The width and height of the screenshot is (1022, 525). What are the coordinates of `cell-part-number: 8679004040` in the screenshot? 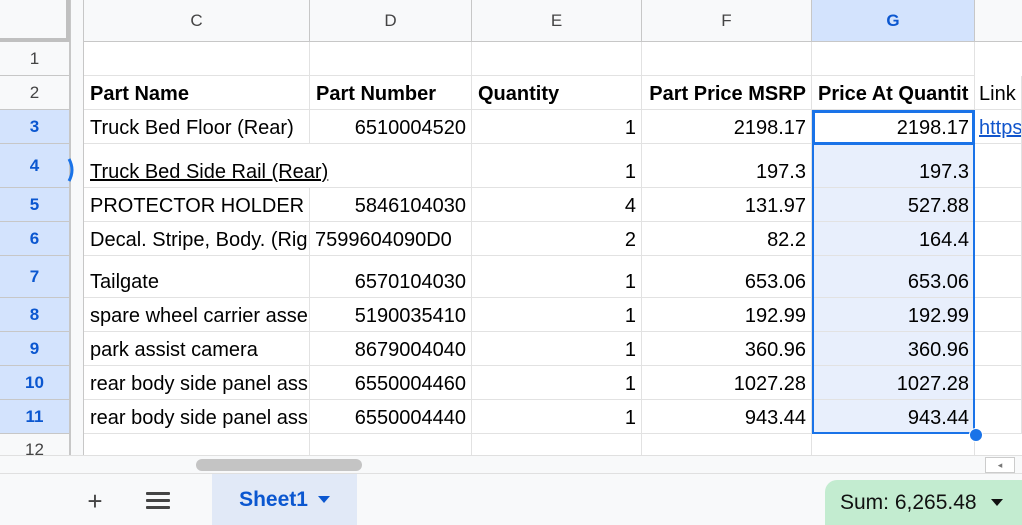 It's located at (391, 349).